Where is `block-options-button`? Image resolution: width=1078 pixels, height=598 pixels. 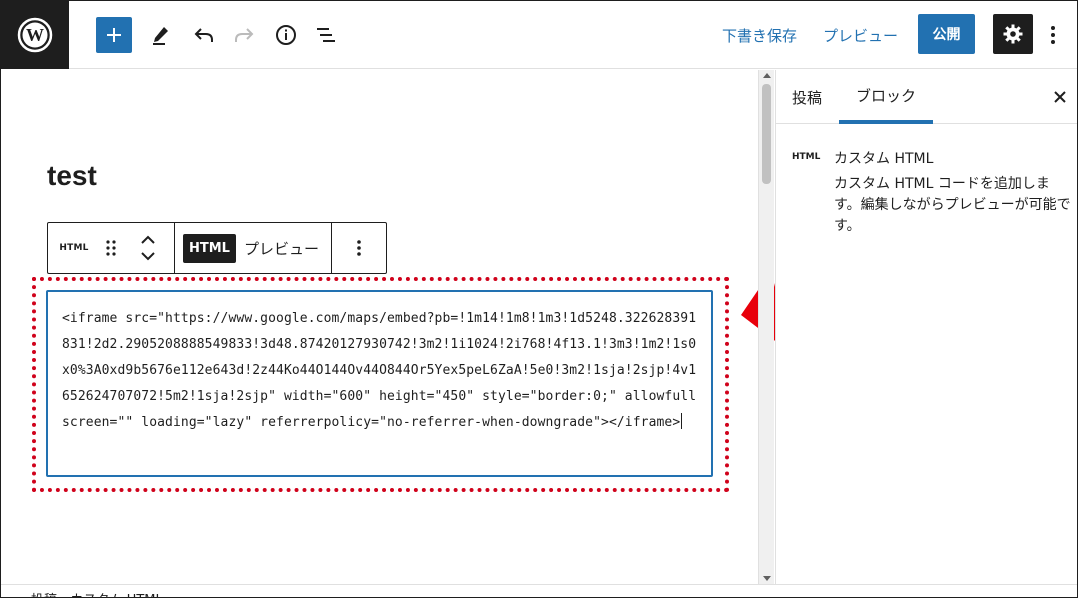
block-options-button is located at coordinates (359, 248).